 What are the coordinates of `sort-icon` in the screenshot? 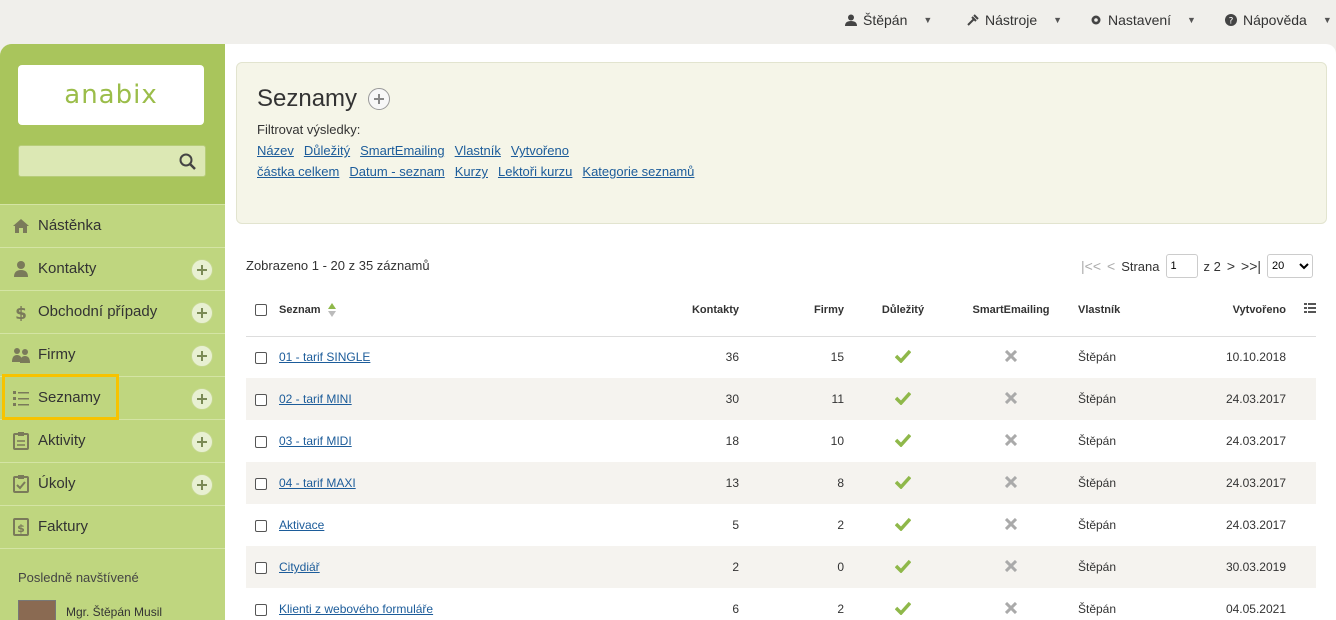 It's located at (331, 309).